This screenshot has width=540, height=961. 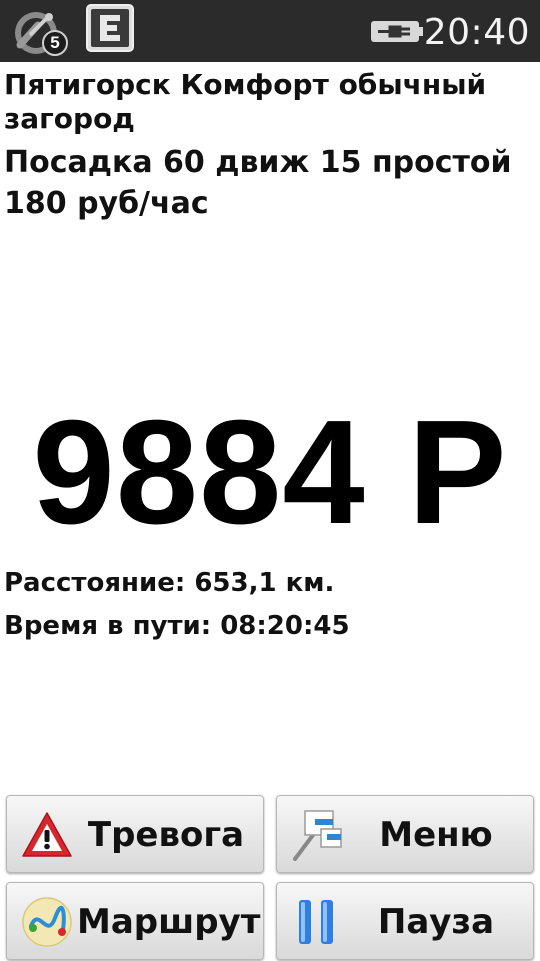 What do you see at coordinates (169, 922) in the screenshot?
I see `route-button-label: Маршрут` at bounding box center [169, 922].